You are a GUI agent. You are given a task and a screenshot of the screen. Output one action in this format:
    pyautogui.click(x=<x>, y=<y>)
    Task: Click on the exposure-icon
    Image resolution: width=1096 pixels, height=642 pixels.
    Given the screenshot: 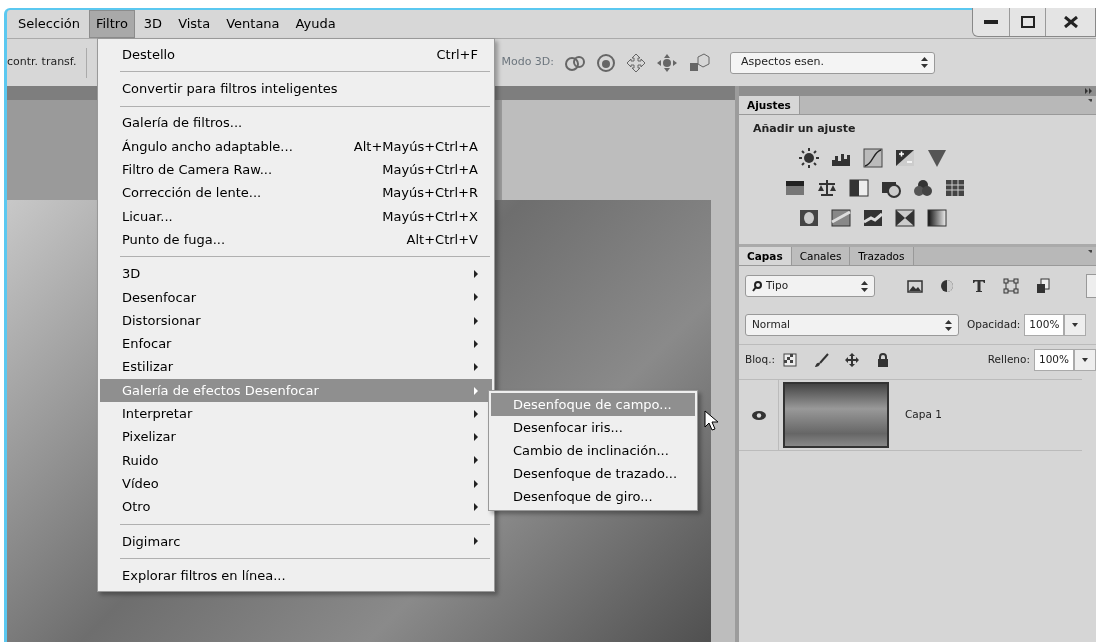 What is the action you would take?
    pyautogui.click(x=905, y=157)
    